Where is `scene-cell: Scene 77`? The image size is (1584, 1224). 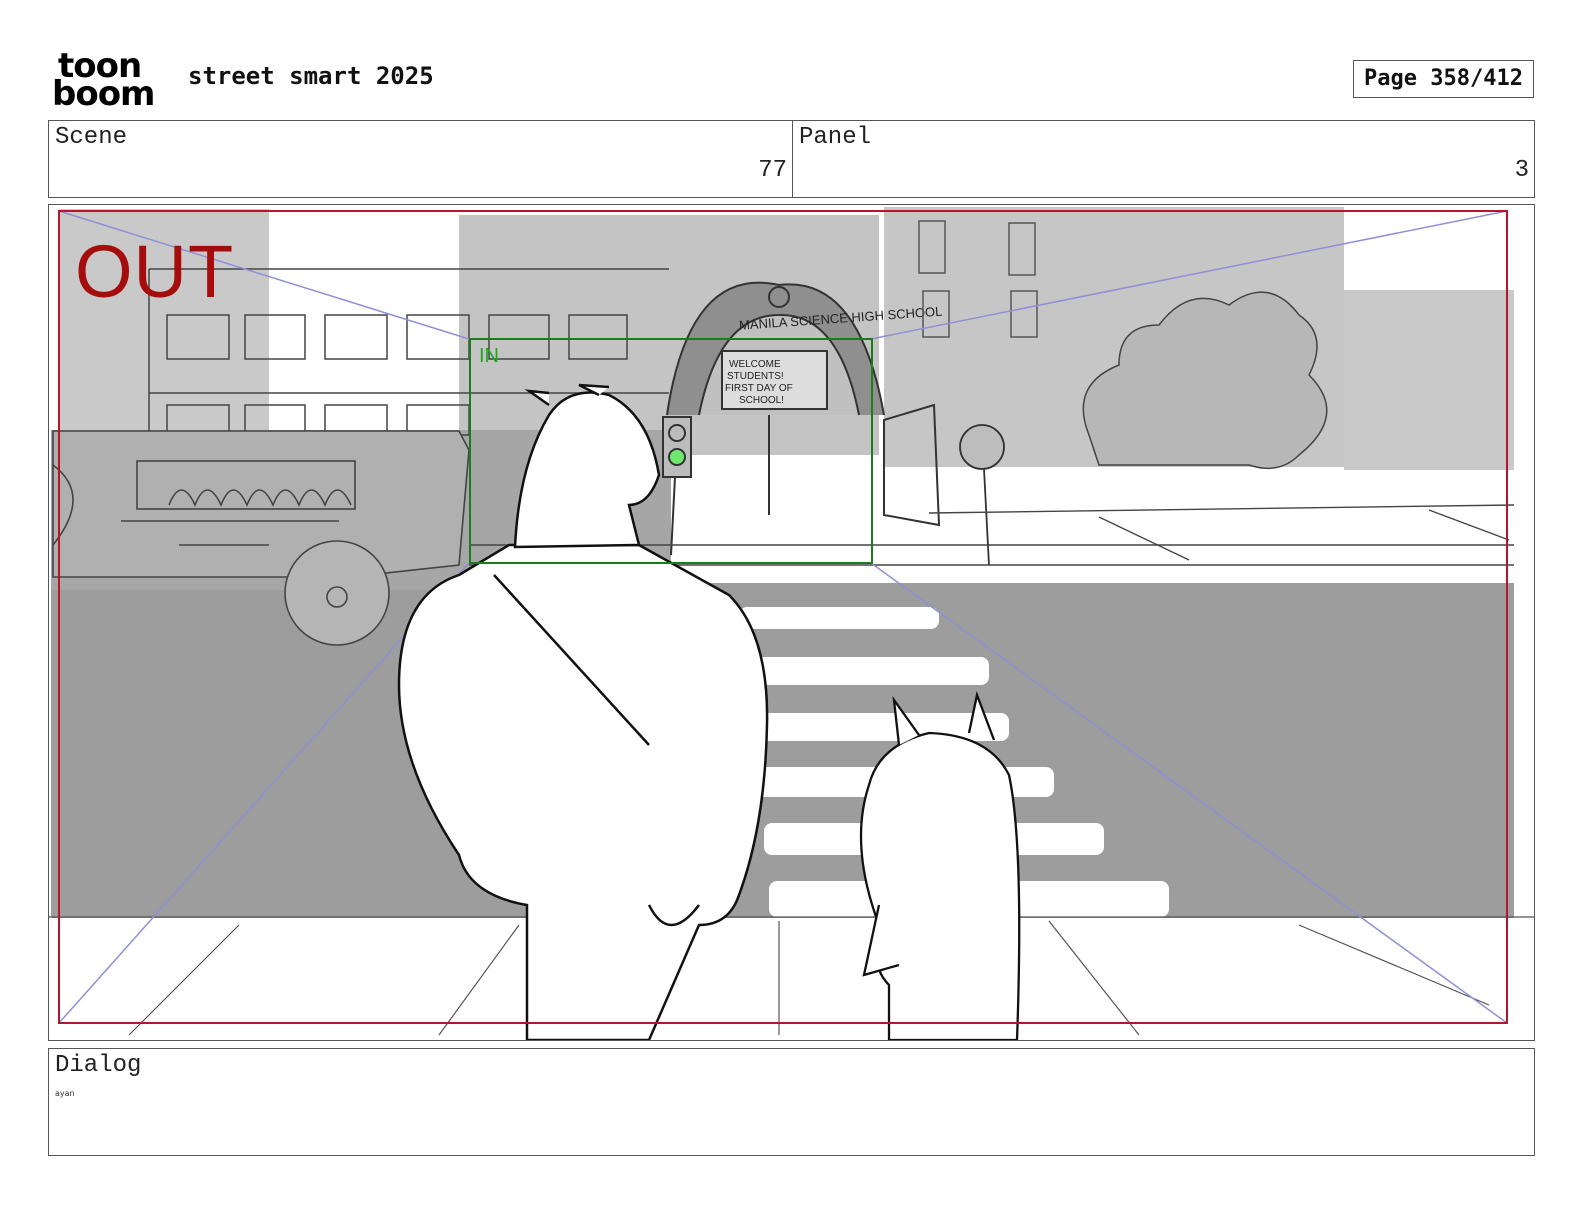
scene-cell: Scene 77 is located at coordinates (421, 159).